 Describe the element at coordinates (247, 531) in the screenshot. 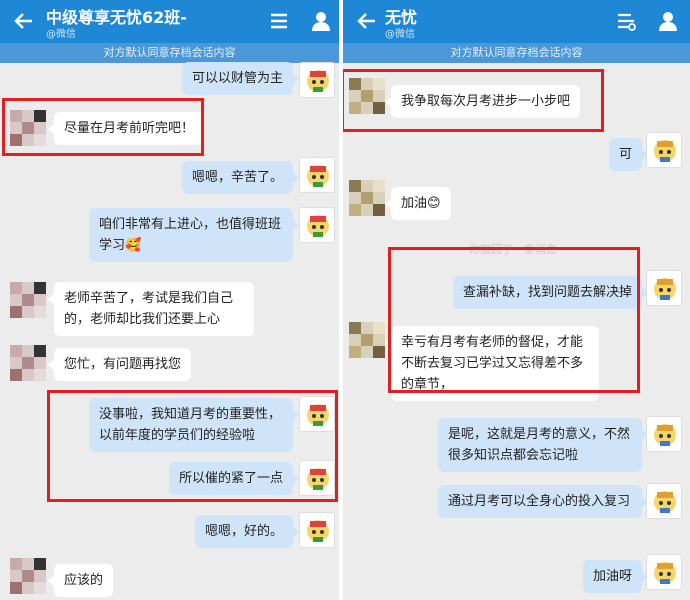

I see `message-bubble: 嗯嗯，好的。` at that location.